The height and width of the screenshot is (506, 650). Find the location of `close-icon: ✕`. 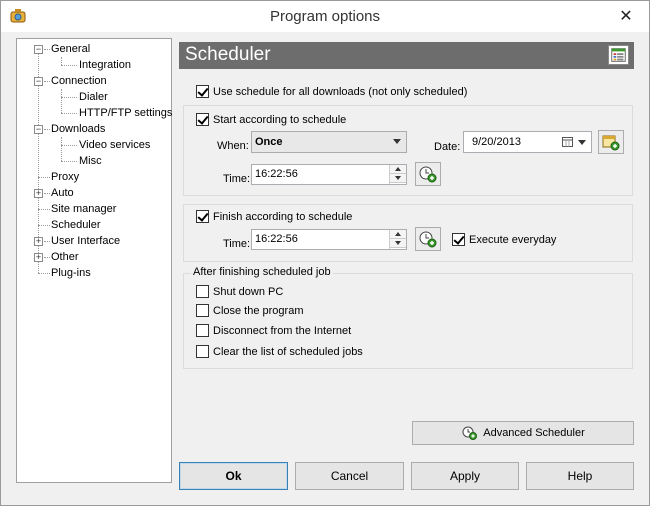

close-icon: ✕ is located at coordinates (626, 16).